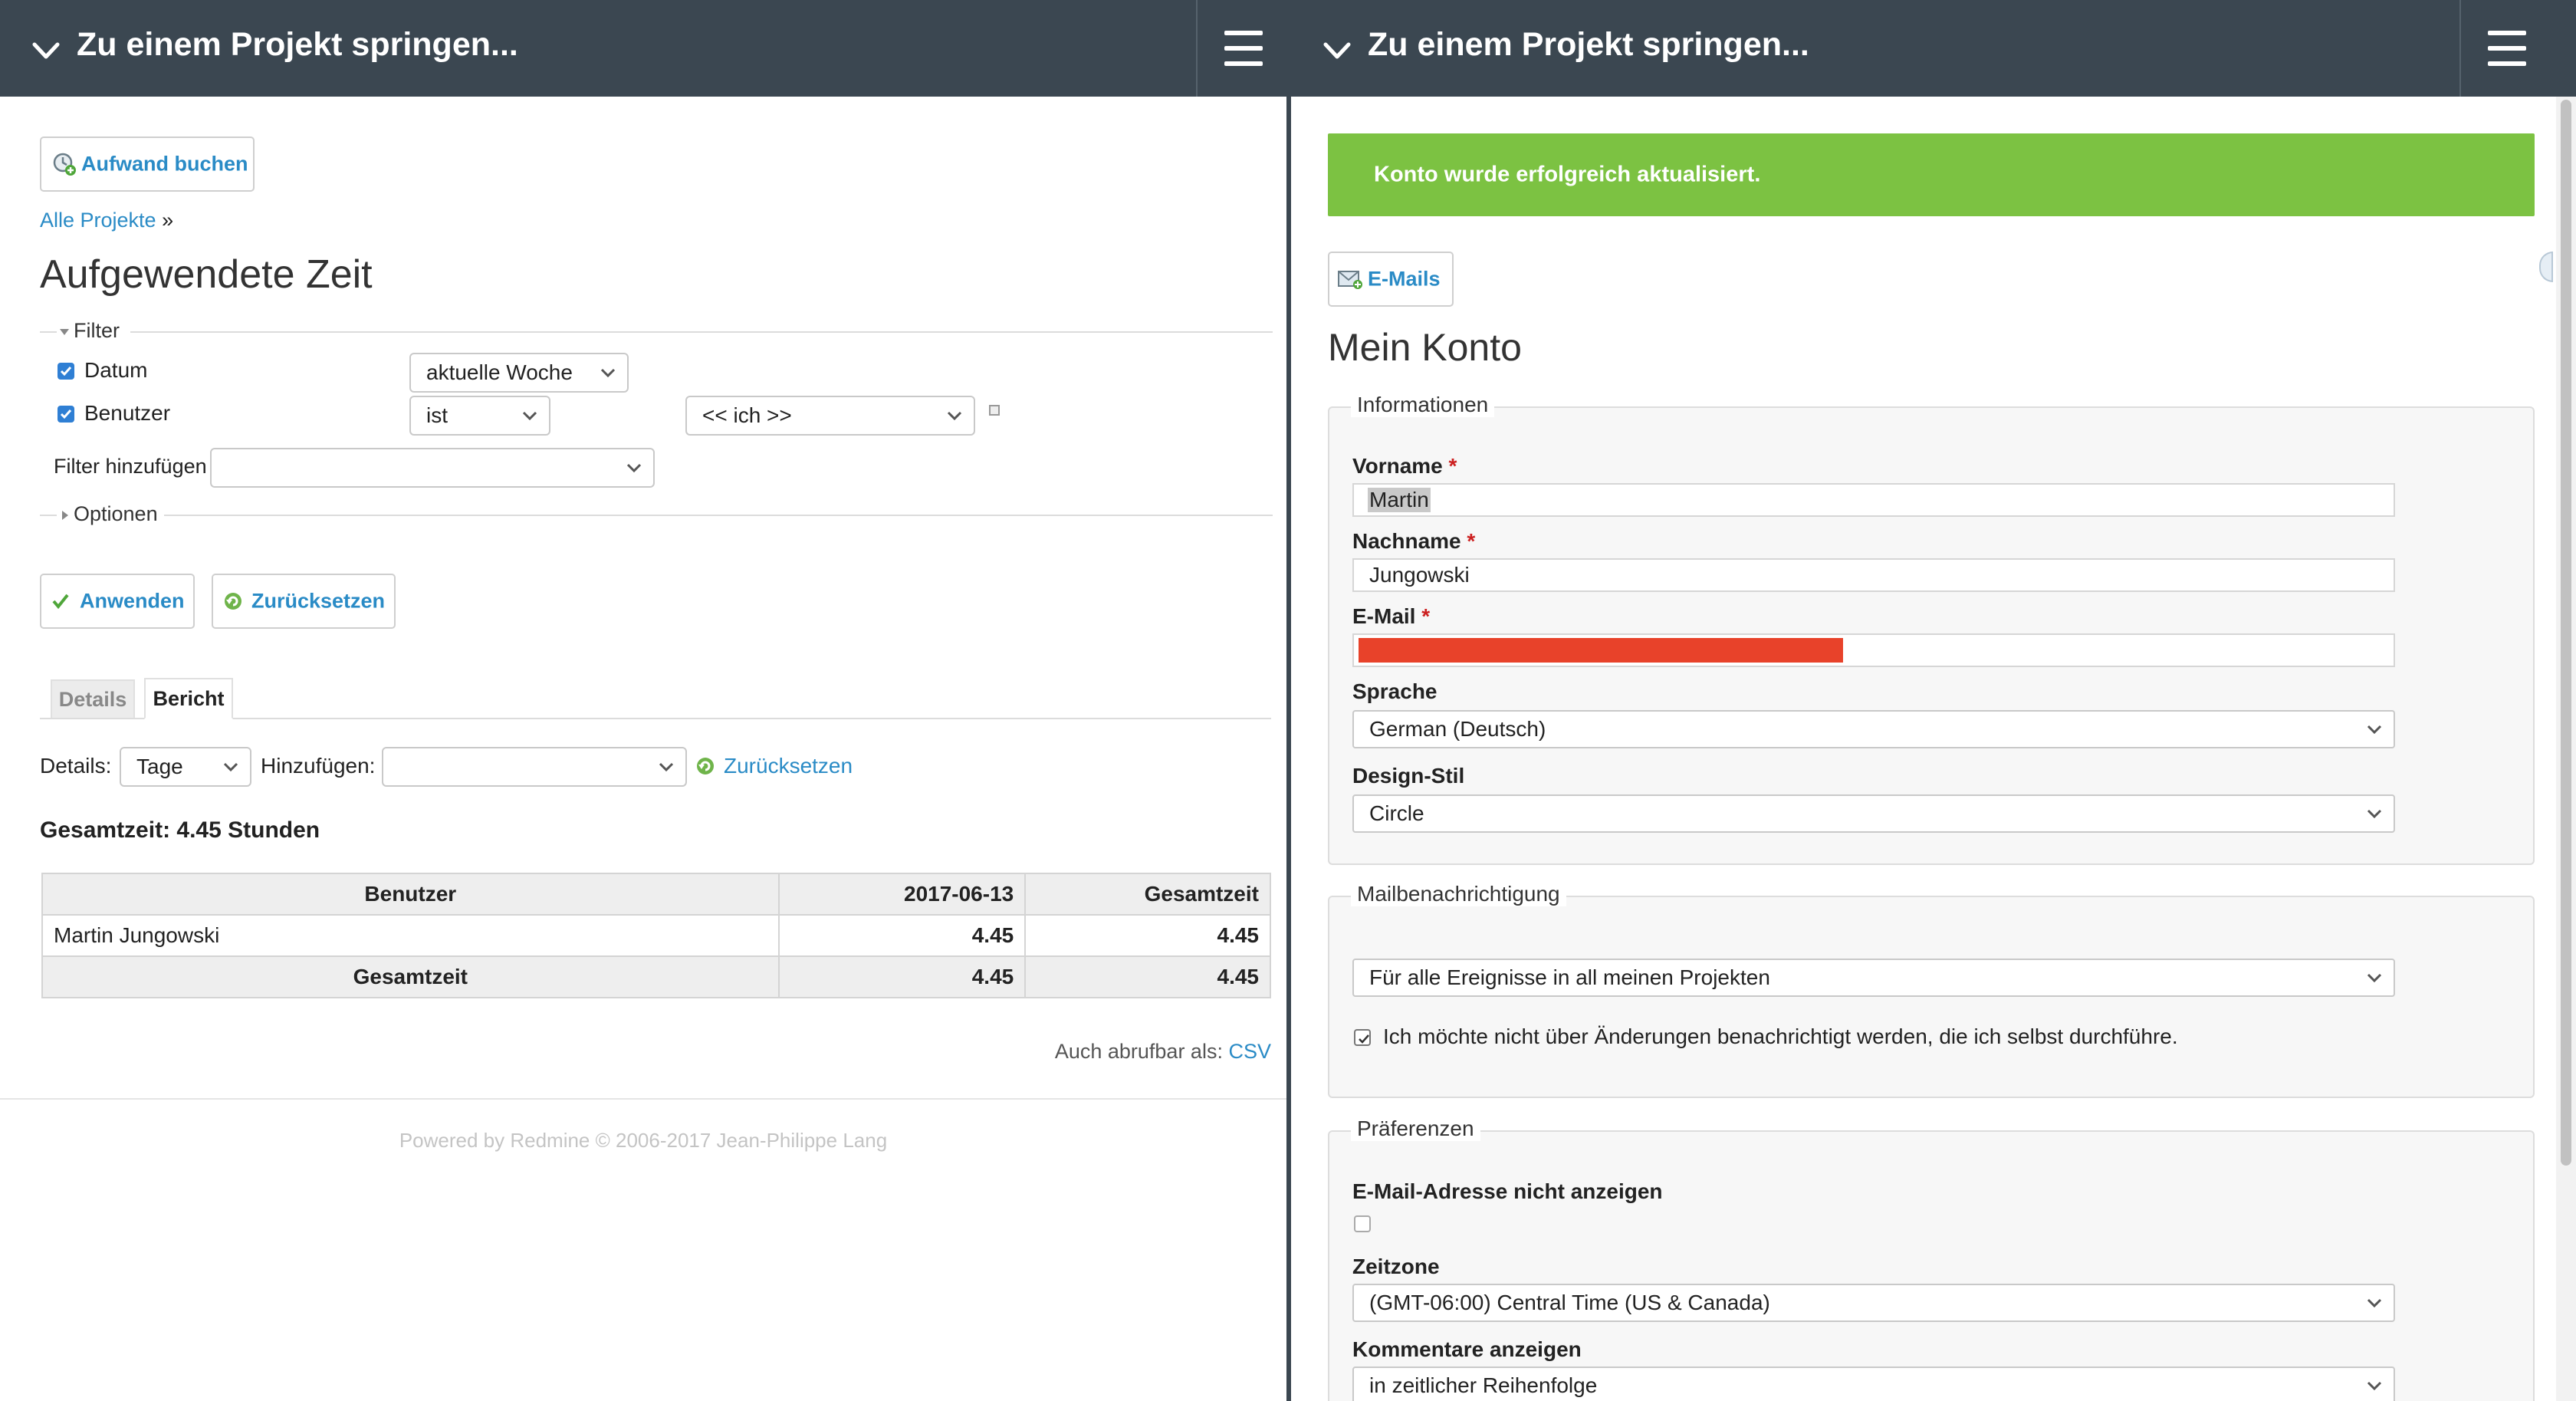  Describe the element at coordinates (479, 416) in the screenshot. I see `benutzer-operator-select: ist` at that location.